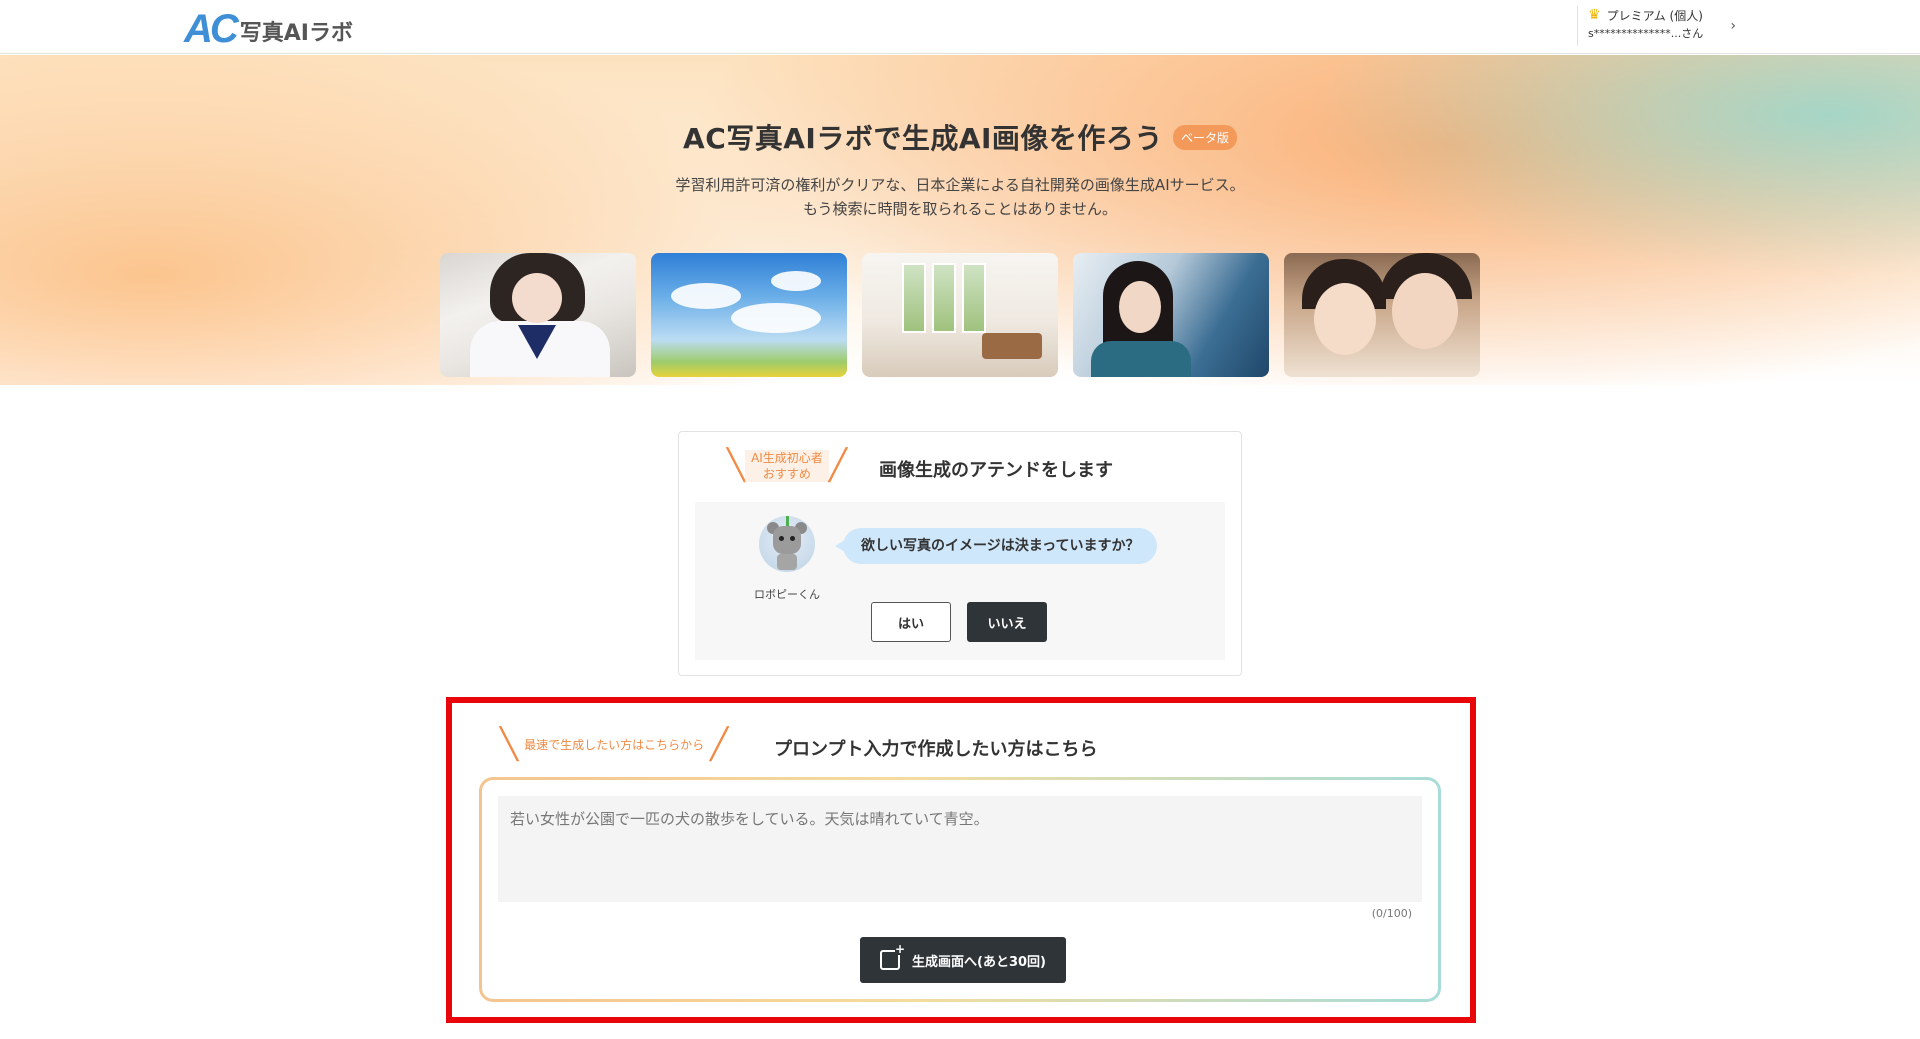  I want to click on prompt-box: (0/100) 生成画面へ(あと30回), so click(960, 889).